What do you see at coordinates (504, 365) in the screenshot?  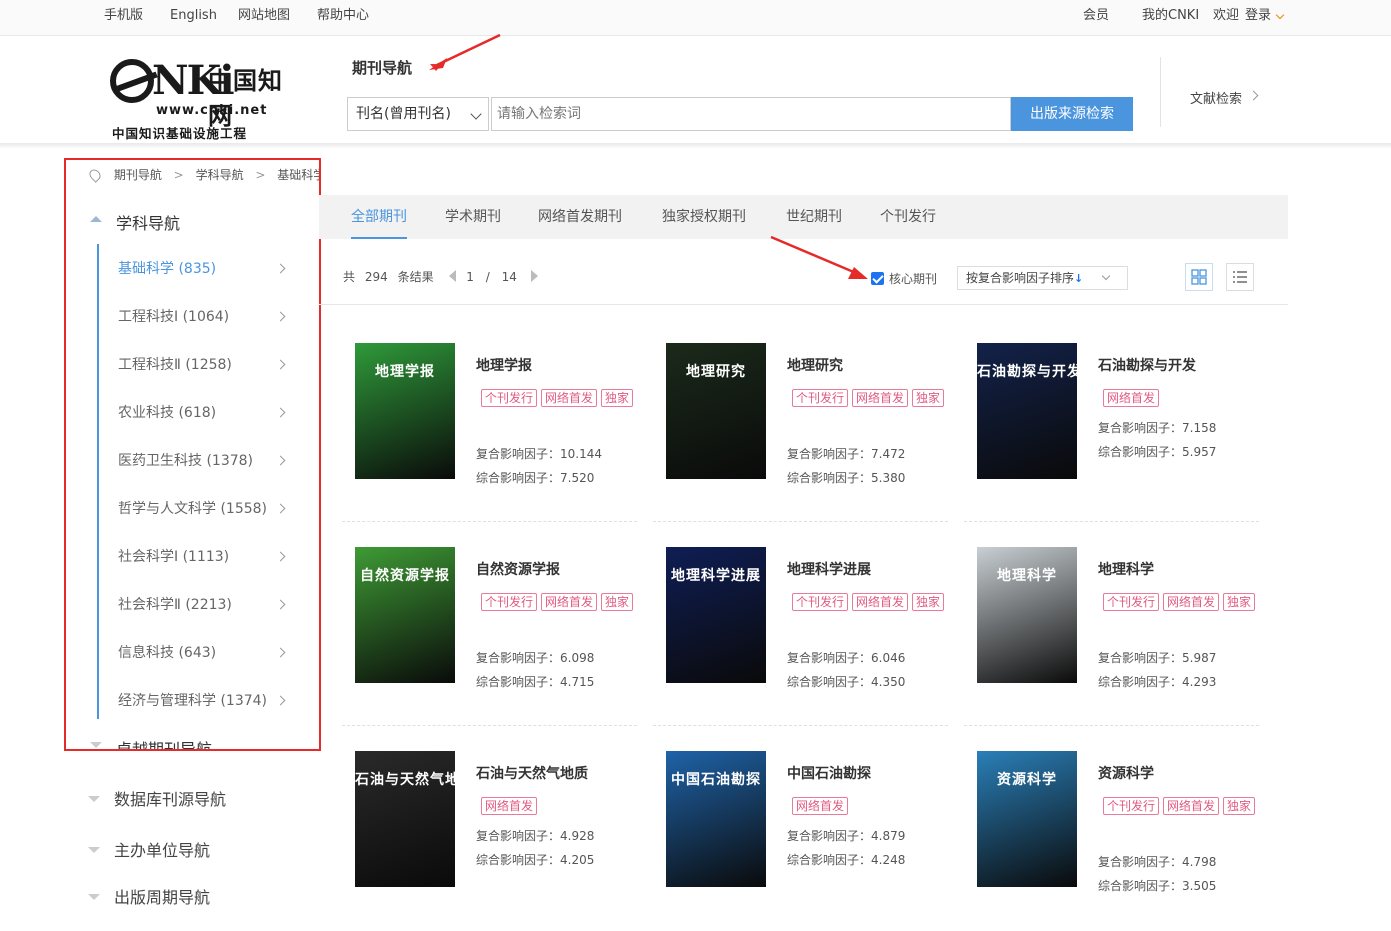 I see `journal-title: 地理学报` at bounding box center [504, 365].